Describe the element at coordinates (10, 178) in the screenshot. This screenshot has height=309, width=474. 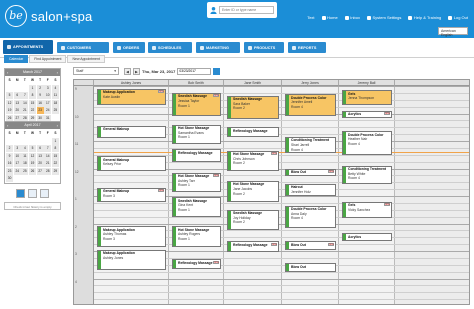
I see `calendar-day: 30` at that location.